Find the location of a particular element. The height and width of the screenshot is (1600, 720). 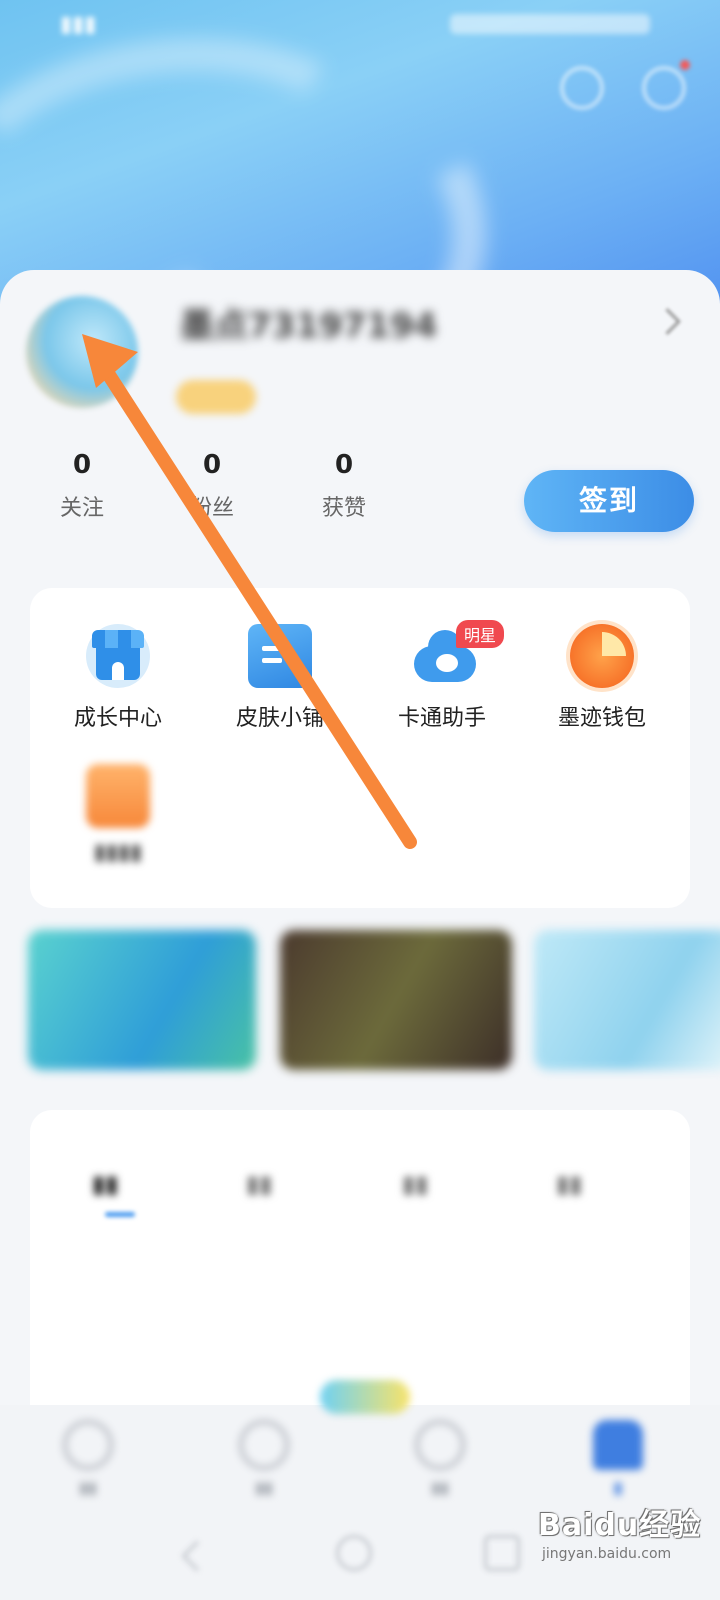

tab-indicator is located at coordinates (120, 1214).